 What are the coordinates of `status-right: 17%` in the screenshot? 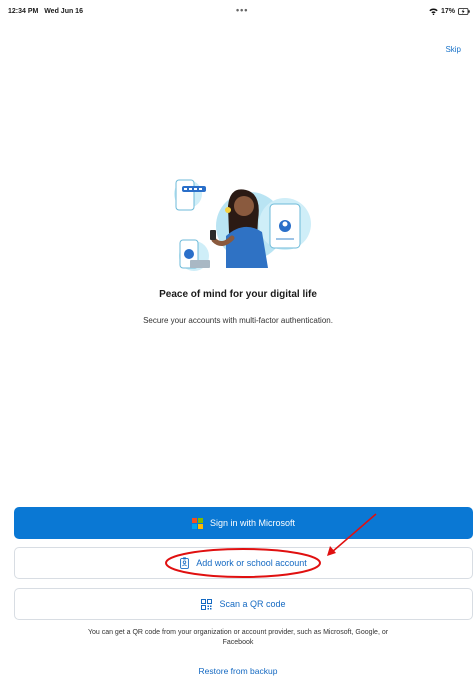 It's located at (449, 11).